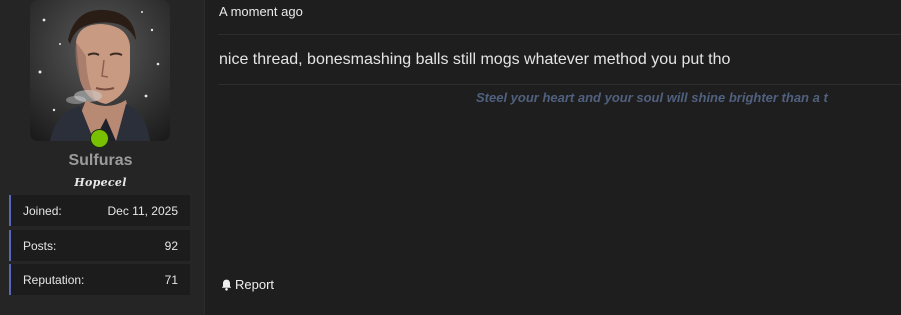  I want to click on bell-icon, so click(226, 285).